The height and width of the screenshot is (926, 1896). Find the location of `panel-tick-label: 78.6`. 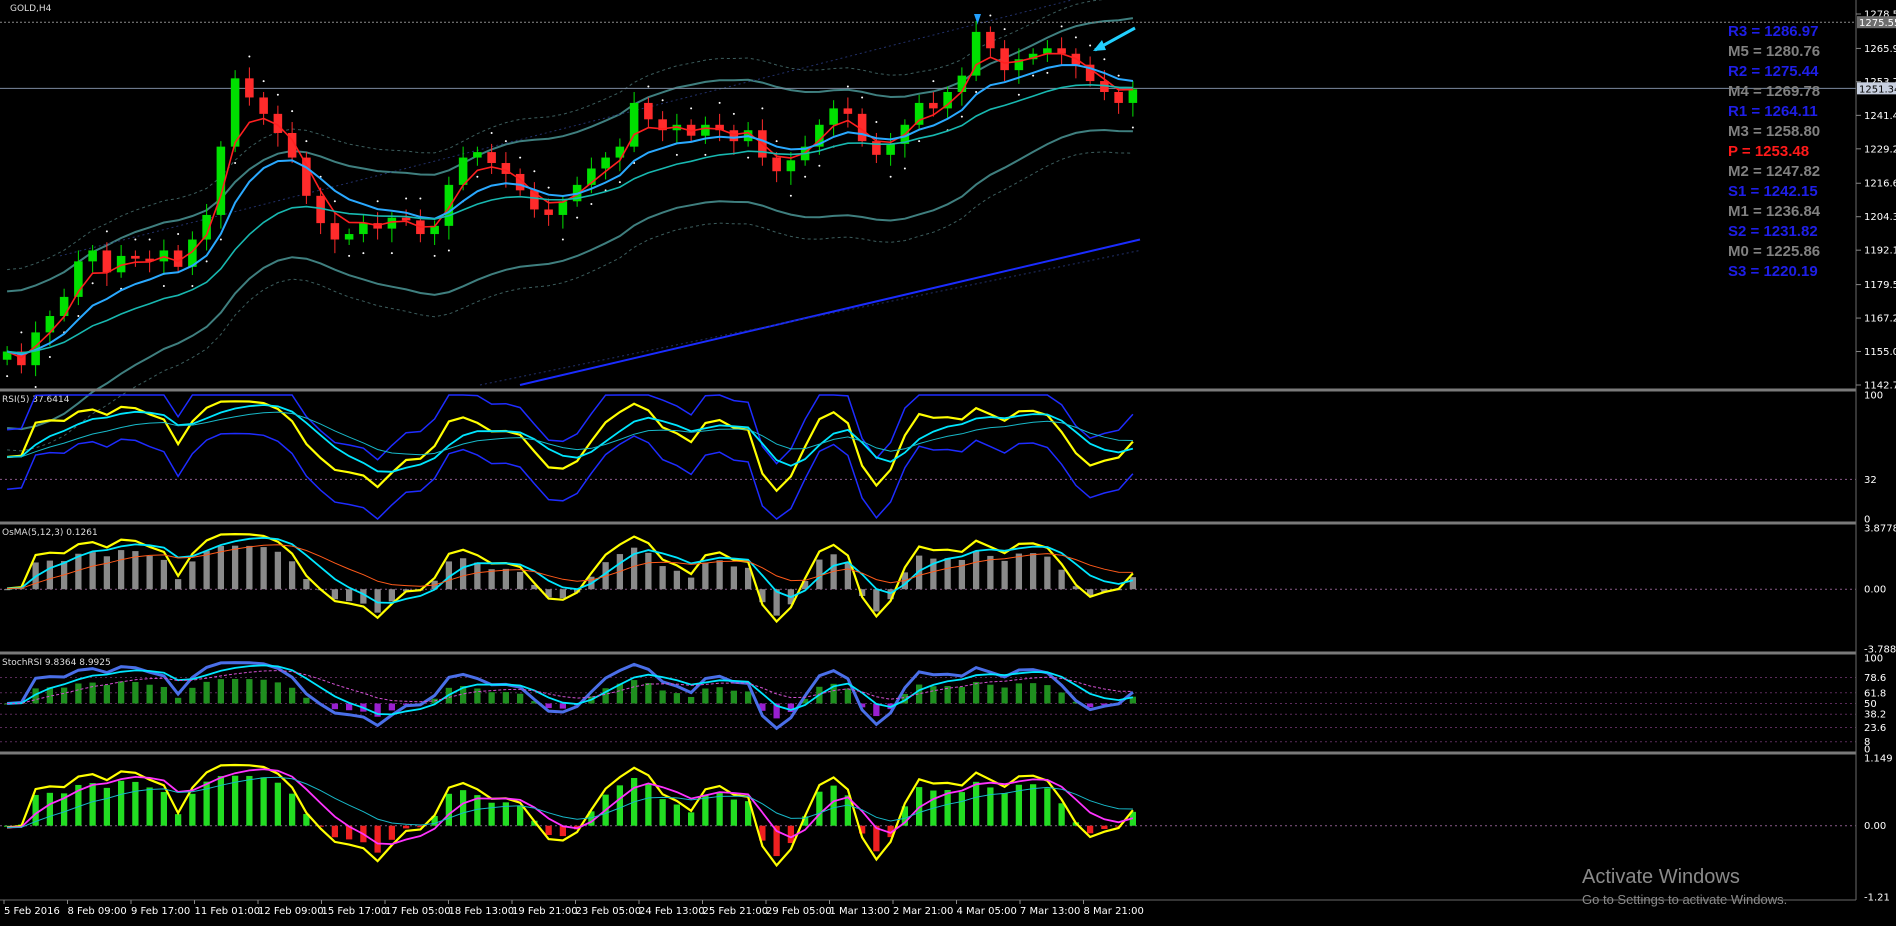

panel-tick-label: 78.6 is located at coordinates (1875, 678).